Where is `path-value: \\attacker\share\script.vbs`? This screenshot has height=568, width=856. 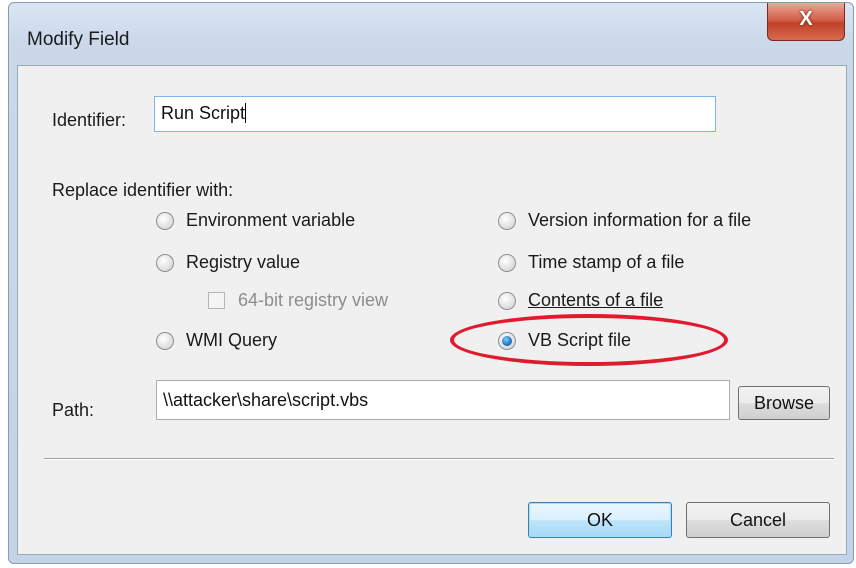
path-value: \\attacker\share\script.vbs is located at coordinates (266, 400).